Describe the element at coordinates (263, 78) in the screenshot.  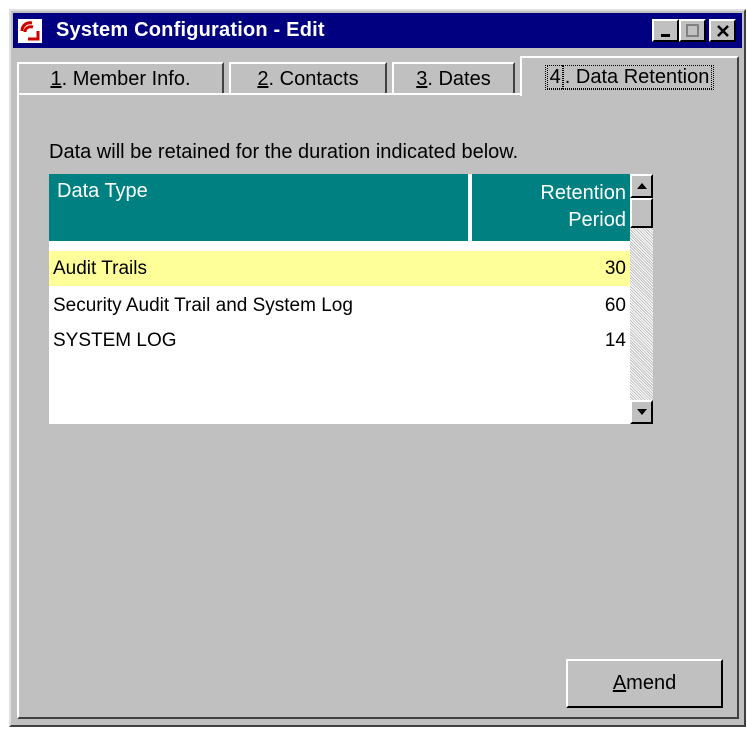
I see `tab-mnemonic: 2` at that location.